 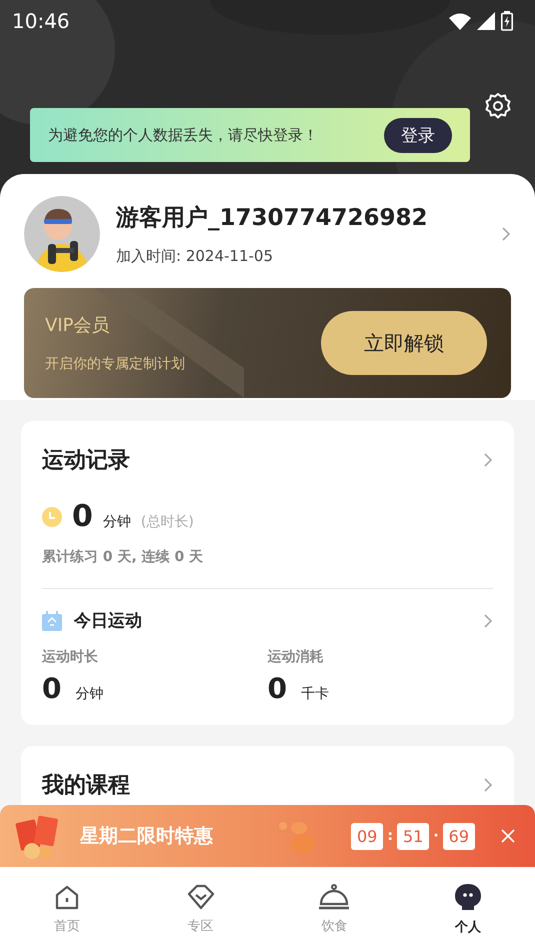 What do you see at coordinates (123, 557) in the screenshot?
I see `practice-summary: 累计练习 0 天, 连续 0 天` at bounding box center [123, 557].